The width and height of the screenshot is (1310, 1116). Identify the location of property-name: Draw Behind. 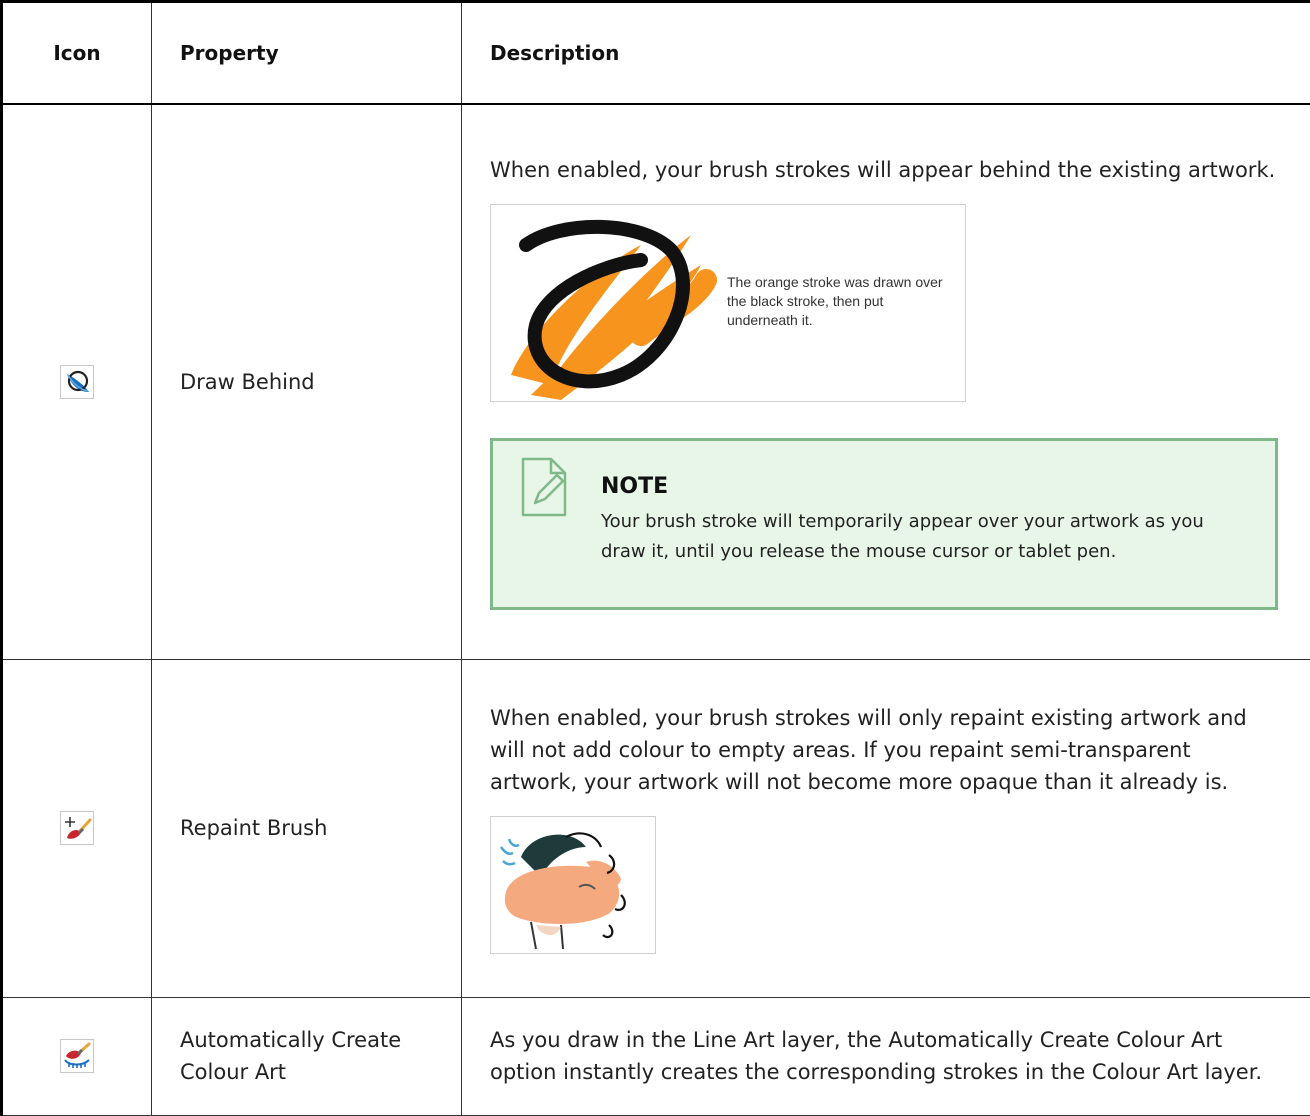
(307, 381).